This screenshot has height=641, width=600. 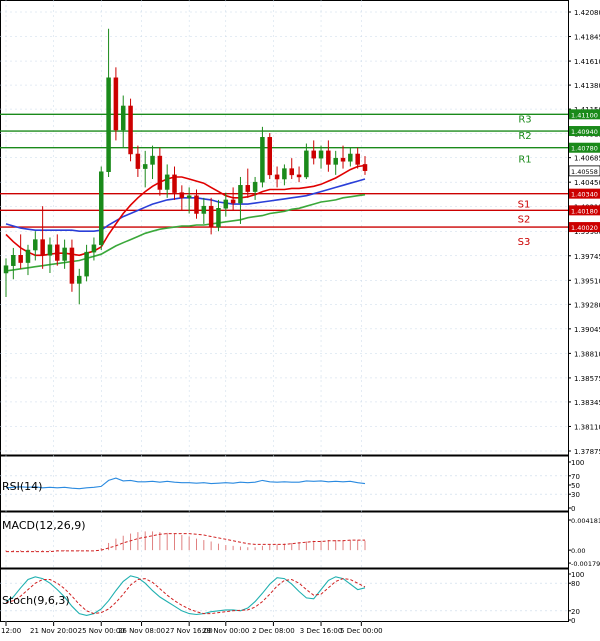 What do you see at coordinates (584, 211) in the screenshot?
I see `level-price-label-s2: 1.40180` at bounding box center [584, 211].